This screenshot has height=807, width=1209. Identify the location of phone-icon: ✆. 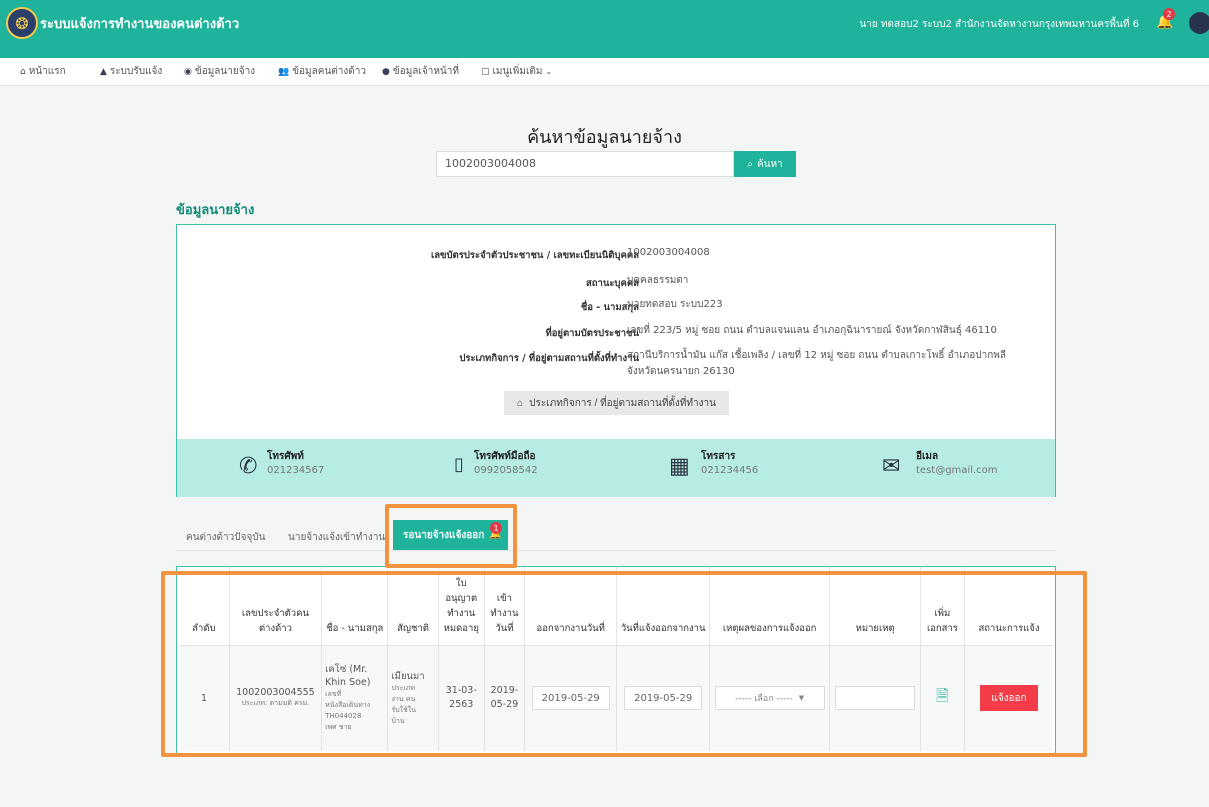
(248, 466).